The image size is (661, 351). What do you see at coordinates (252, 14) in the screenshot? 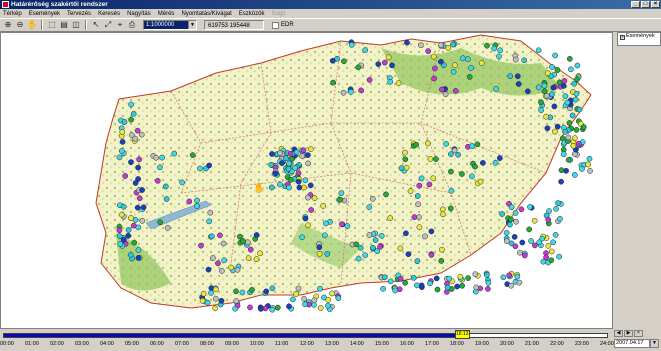
I see `menu-tools: Eszközök` at bounding box center [252, 14].